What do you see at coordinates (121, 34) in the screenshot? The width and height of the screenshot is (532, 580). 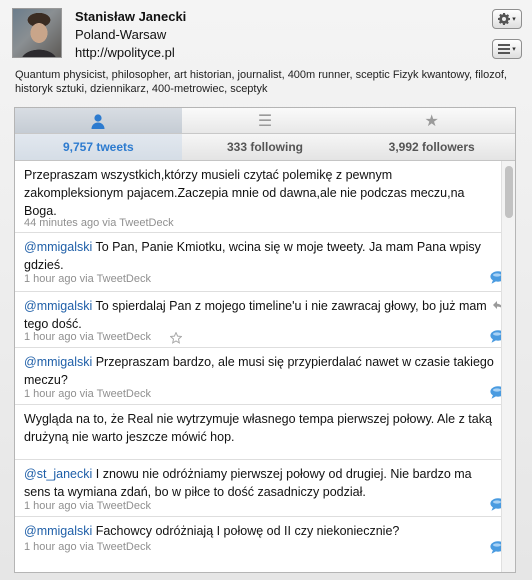 I see `user-location: Poland-Warsaw` at bounding box center [121, 34].